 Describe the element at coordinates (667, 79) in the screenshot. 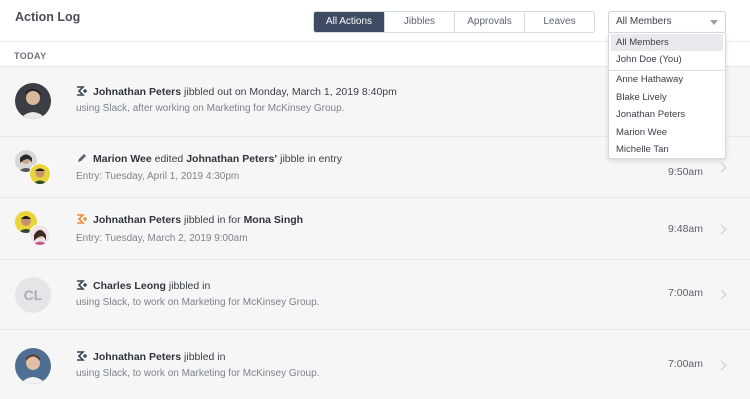

I see `member-option-anne-hathaway: Anne Hathaway` at that location.